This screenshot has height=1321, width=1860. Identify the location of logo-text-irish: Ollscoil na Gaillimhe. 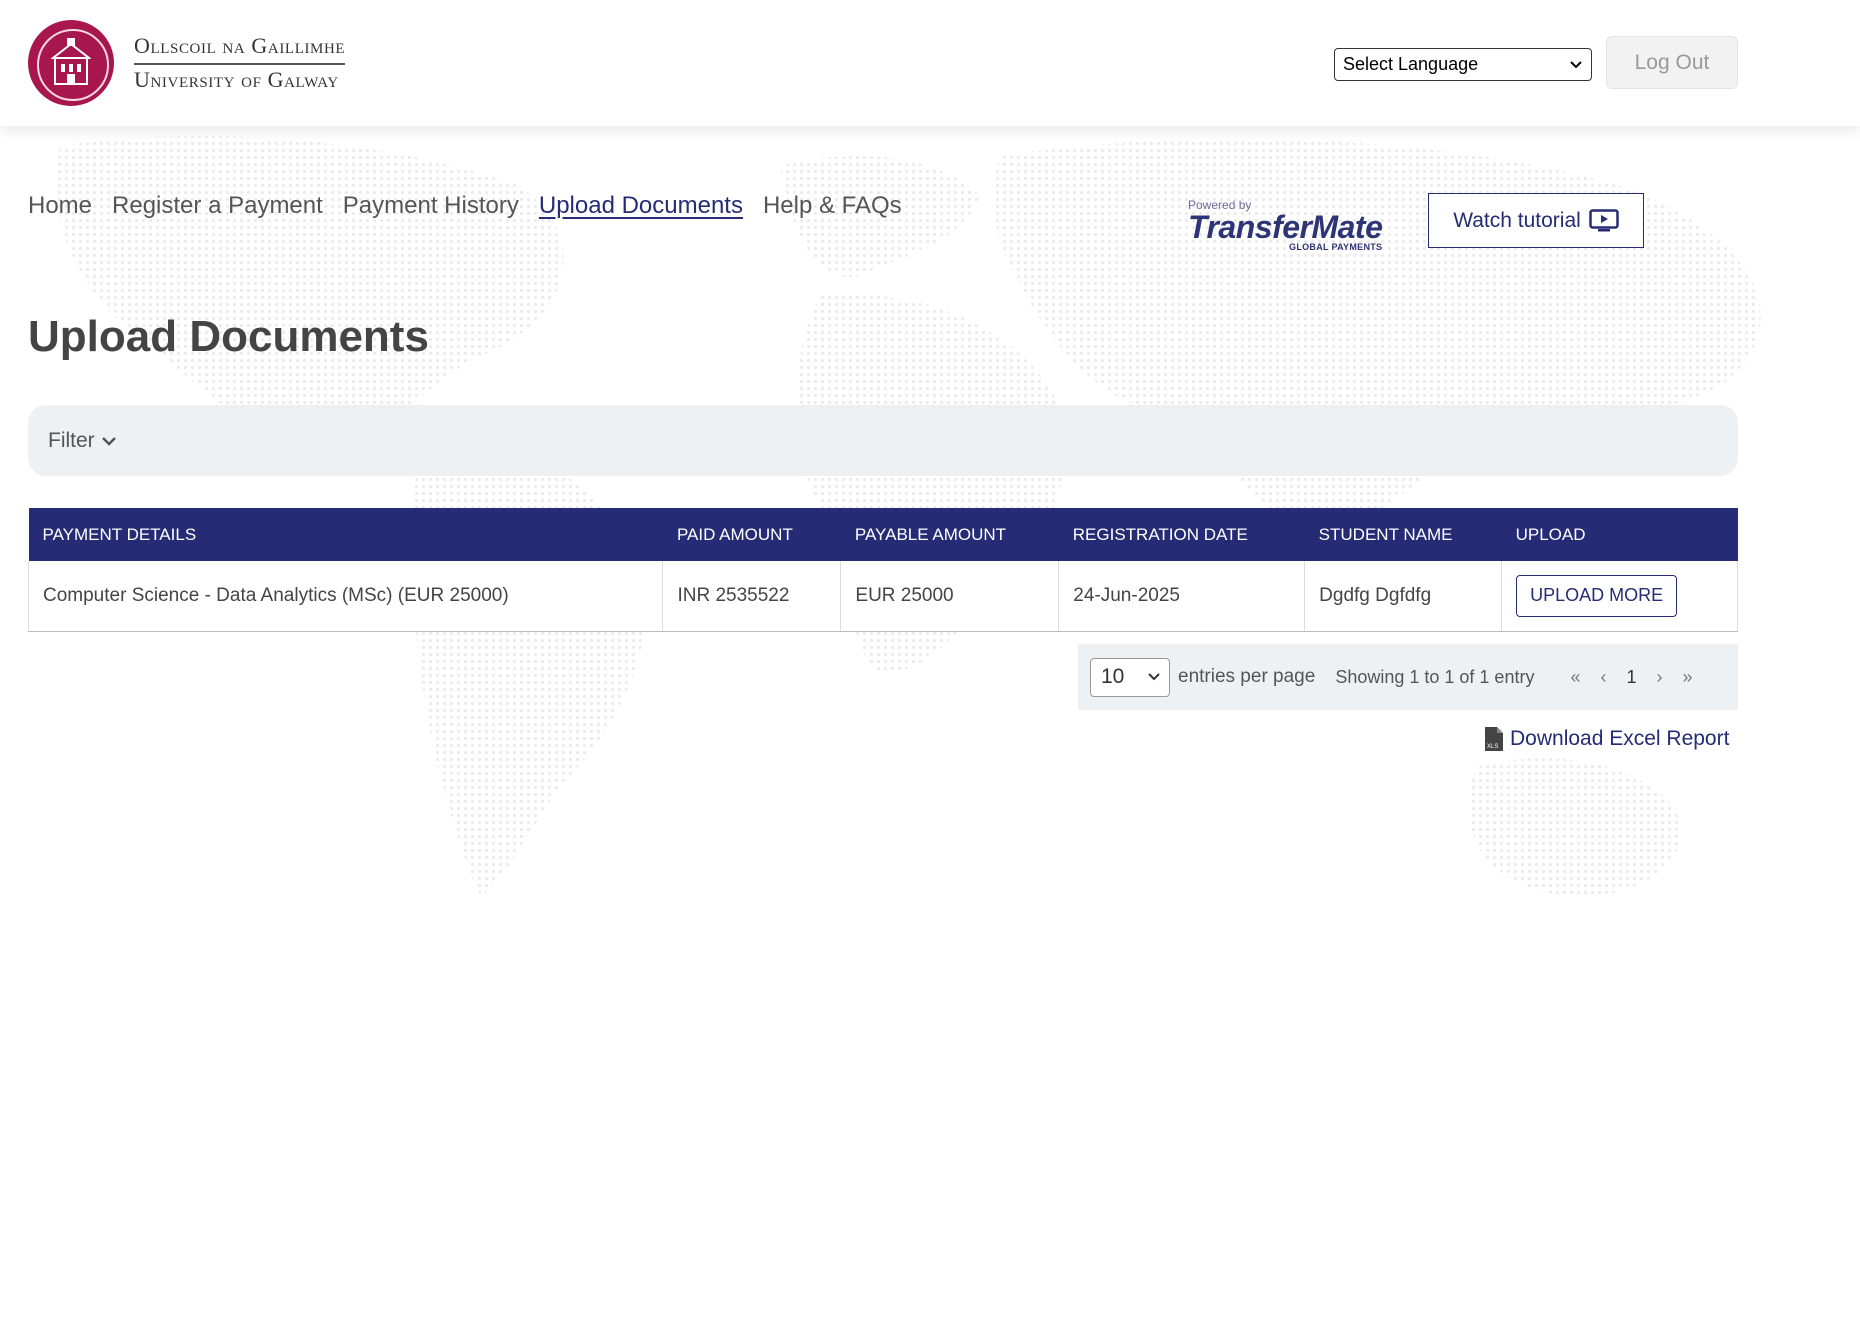
(240, 49).